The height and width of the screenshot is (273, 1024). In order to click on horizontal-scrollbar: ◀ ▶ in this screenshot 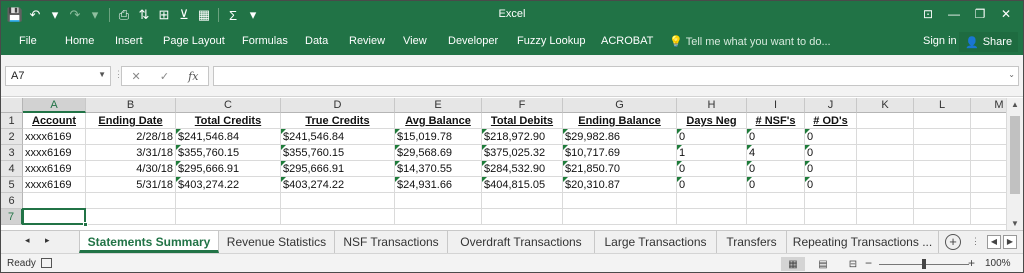, I will do `click(1004, 242)`.